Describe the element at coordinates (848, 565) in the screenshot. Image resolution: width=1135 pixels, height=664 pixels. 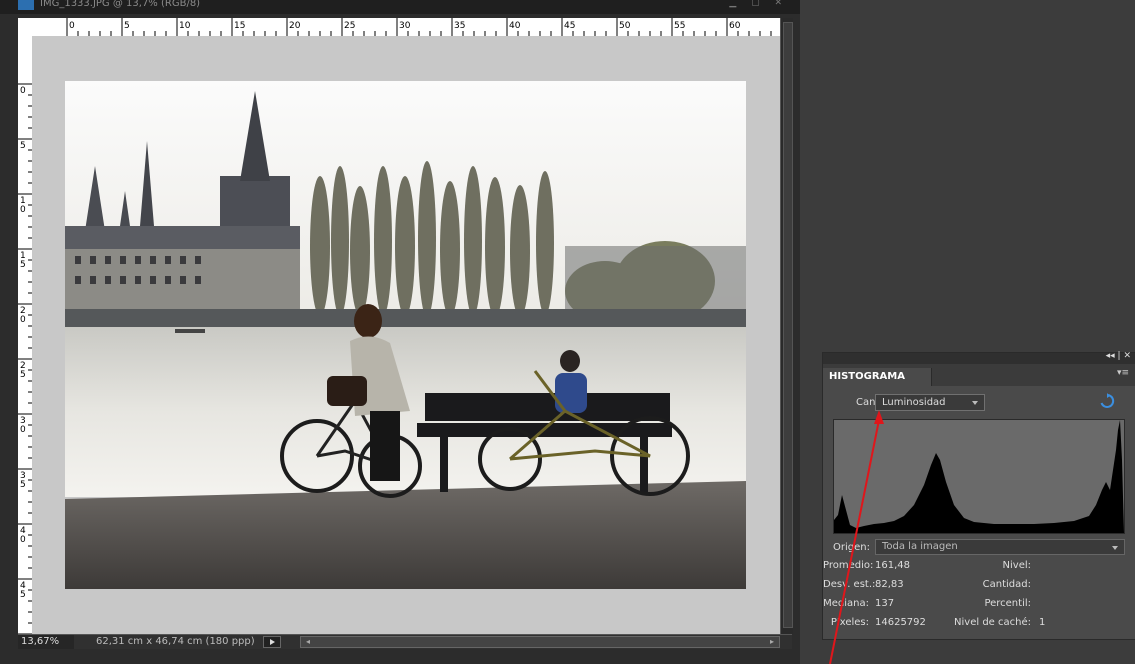
I see `mean-label: Promedio:` at that location.